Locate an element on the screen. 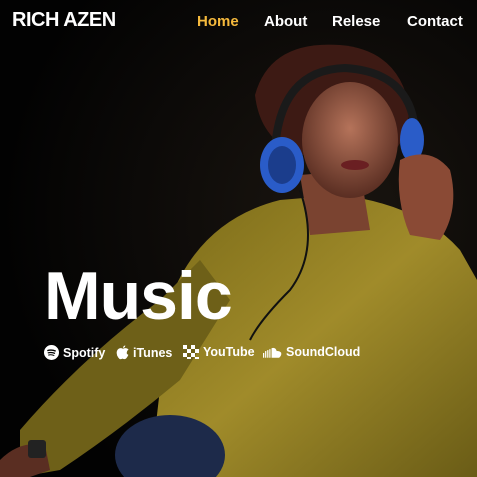 The image size is (477, 477). youtube-icon is located at coordinates (193, 352).